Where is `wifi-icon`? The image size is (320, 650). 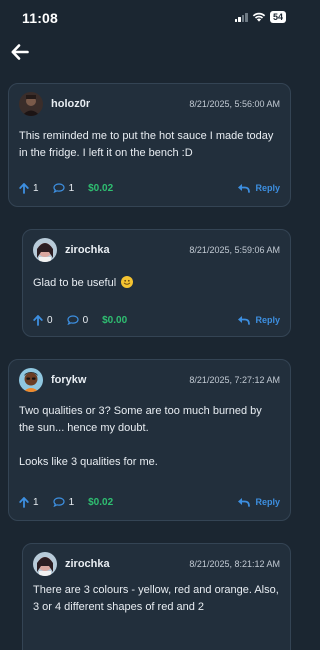 wifi-icon is located at coordinates (259, 17).